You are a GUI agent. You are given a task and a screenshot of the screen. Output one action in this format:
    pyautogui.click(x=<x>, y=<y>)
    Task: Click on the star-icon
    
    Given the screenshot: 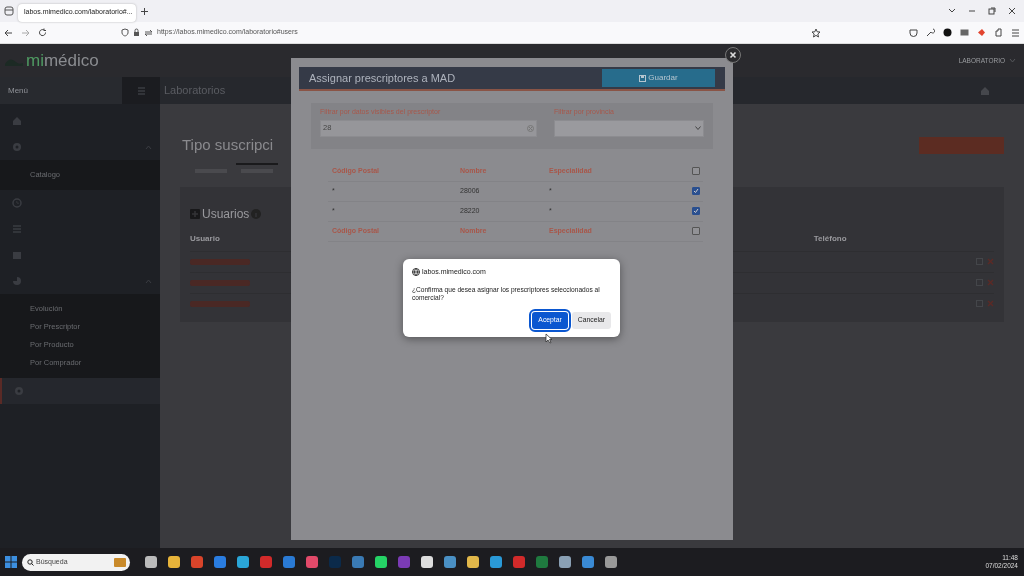 What is the action you would take?
    pyautogui.click(x=816, y=32)
    